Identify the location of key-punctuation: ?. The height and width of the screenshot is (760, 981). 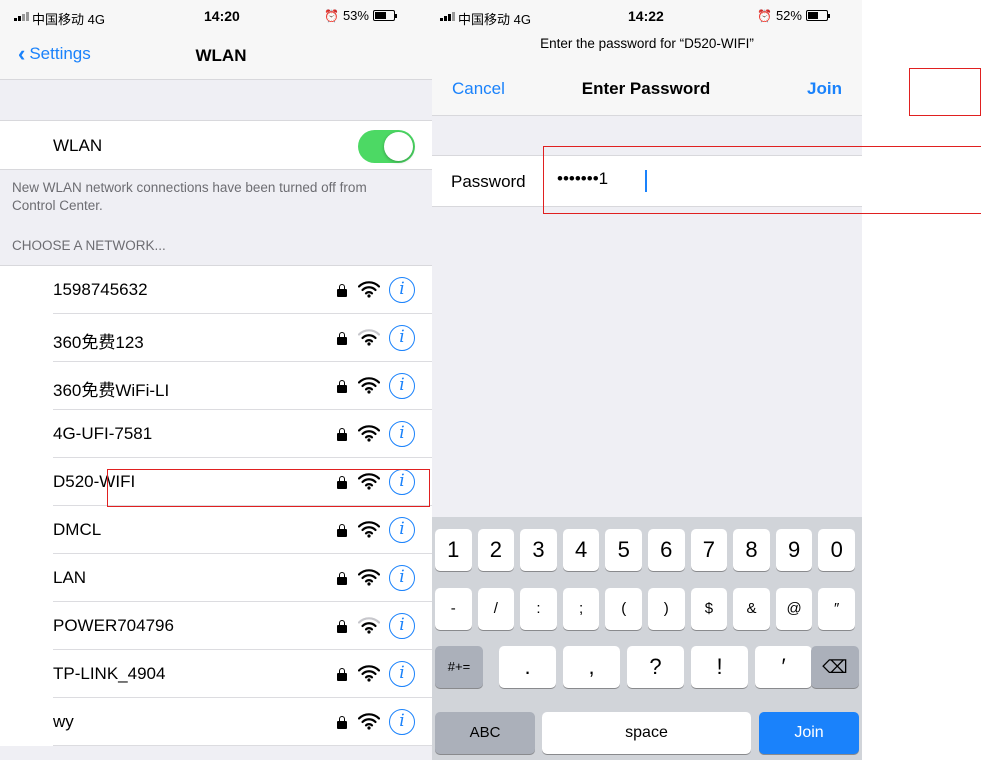
(655, 667).